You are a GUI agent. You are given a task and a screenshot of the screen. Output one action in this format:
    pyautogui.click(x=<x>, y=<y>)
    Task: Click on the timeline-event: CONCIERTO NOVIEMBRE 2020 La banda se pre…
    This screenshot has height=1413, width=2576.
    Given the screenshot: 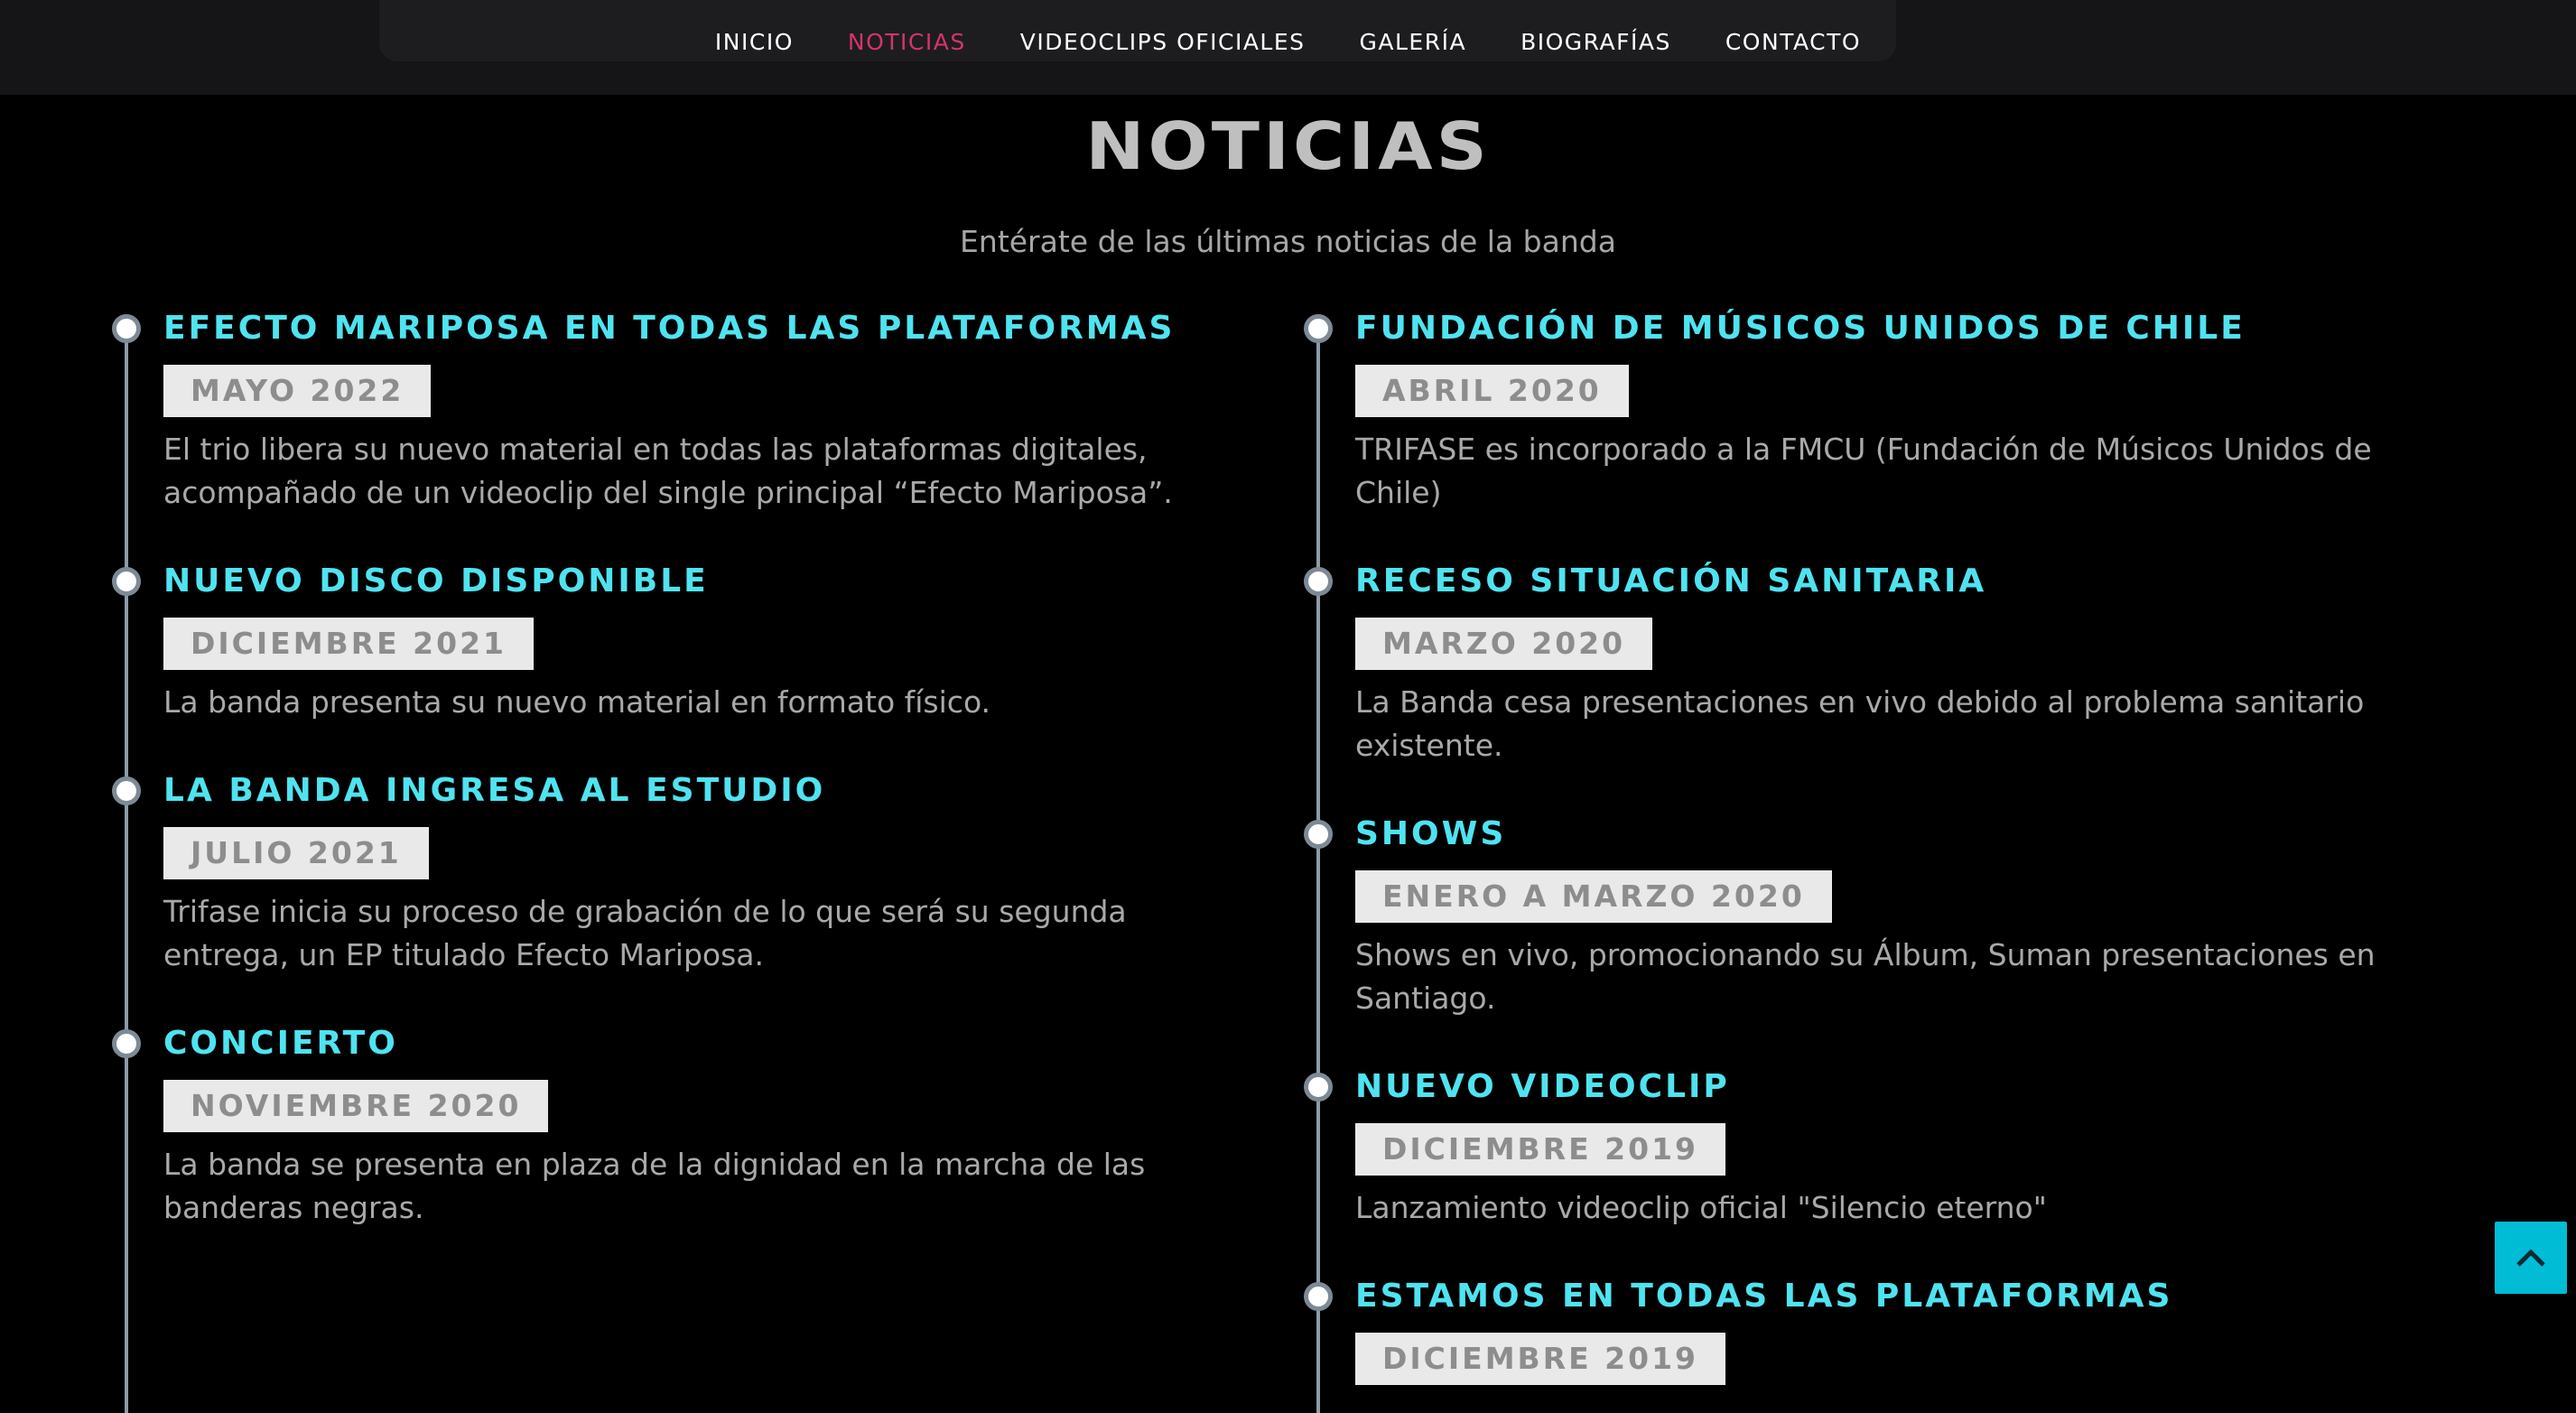 What is the action you would take?
    pyautogui.click(x=678, y=1126)
    